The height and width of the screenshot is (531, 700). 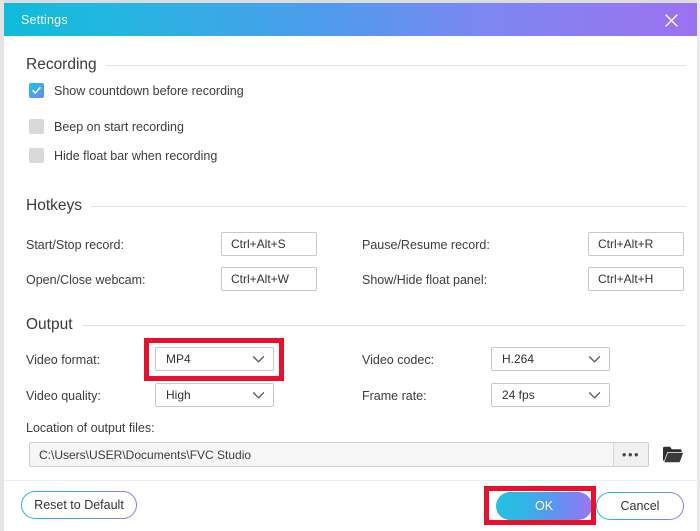 I want to click on dialog-footer: Reset to Default OK Cancel, so click(x=350, y=505).